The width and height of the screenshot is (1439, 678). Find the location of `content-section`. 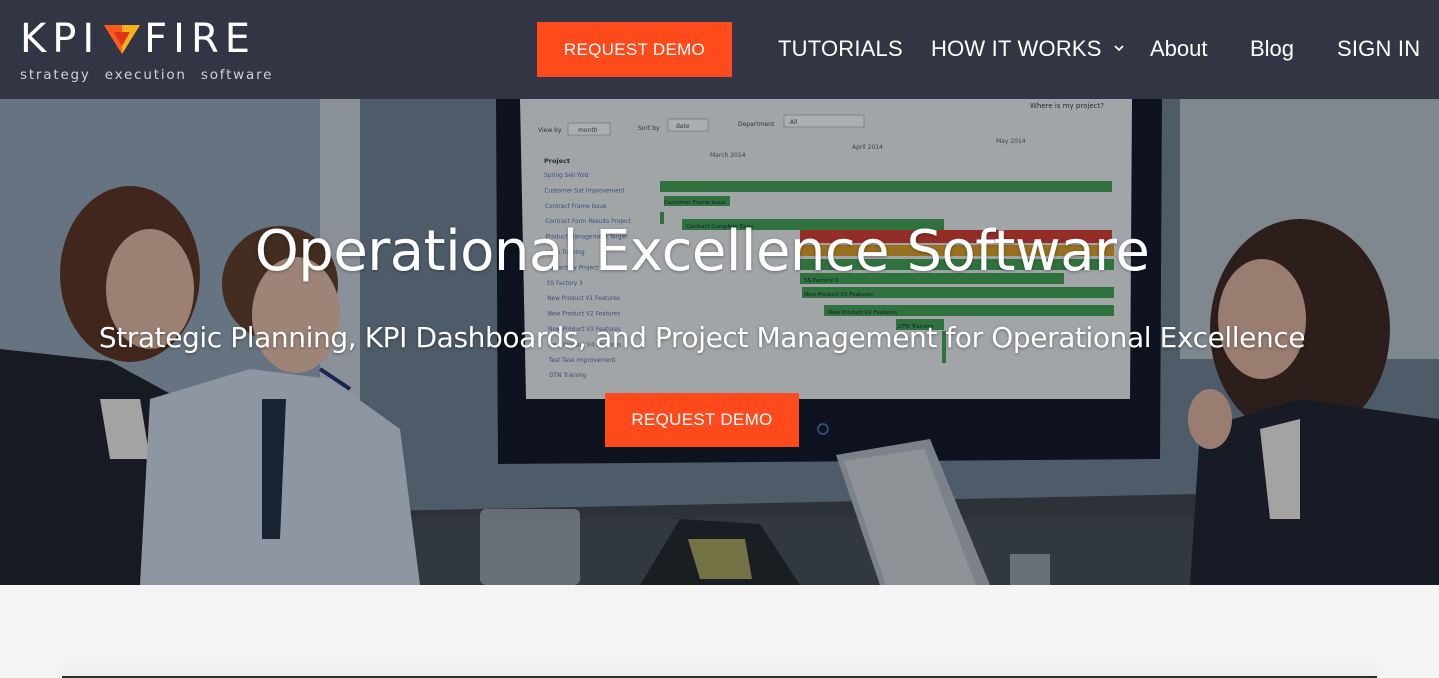

content-section is located at coordinates (719, 631).